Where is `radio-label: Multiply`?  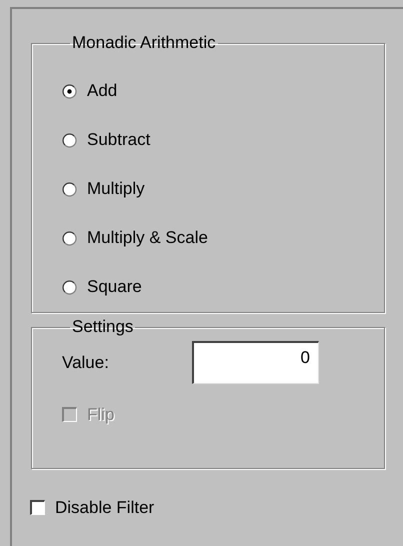
radio-label: Multiply is located at coordinates (116, 189).